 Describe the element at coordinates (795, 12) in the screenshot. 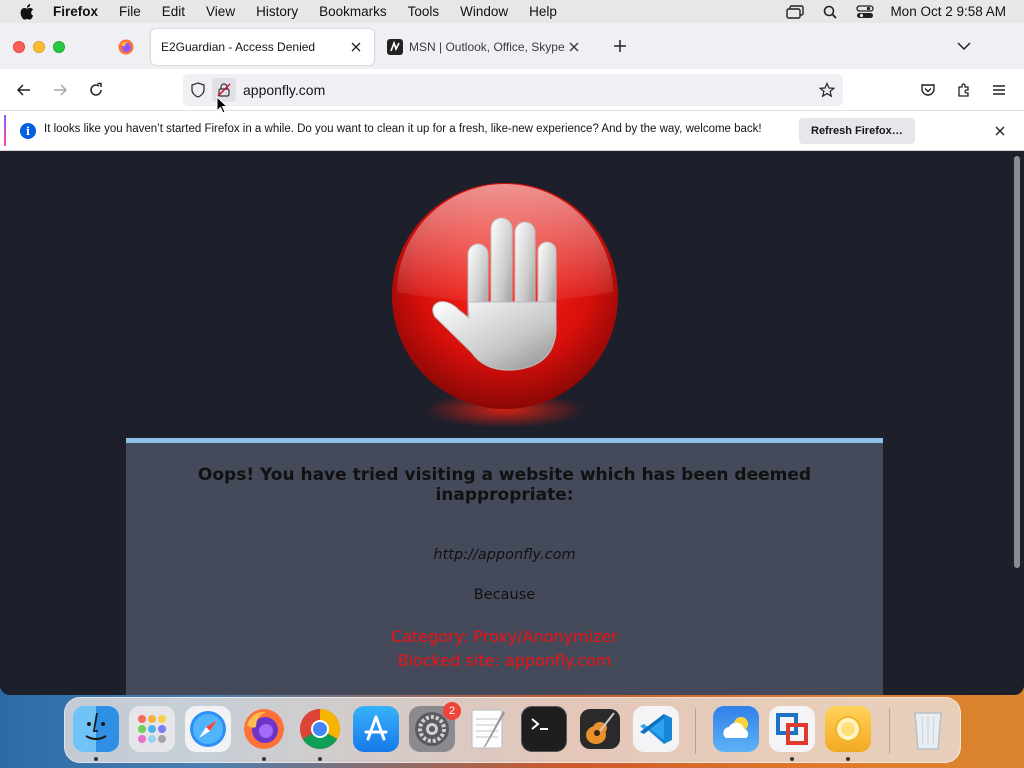

I see `screen-mirroring-icon` at that location.